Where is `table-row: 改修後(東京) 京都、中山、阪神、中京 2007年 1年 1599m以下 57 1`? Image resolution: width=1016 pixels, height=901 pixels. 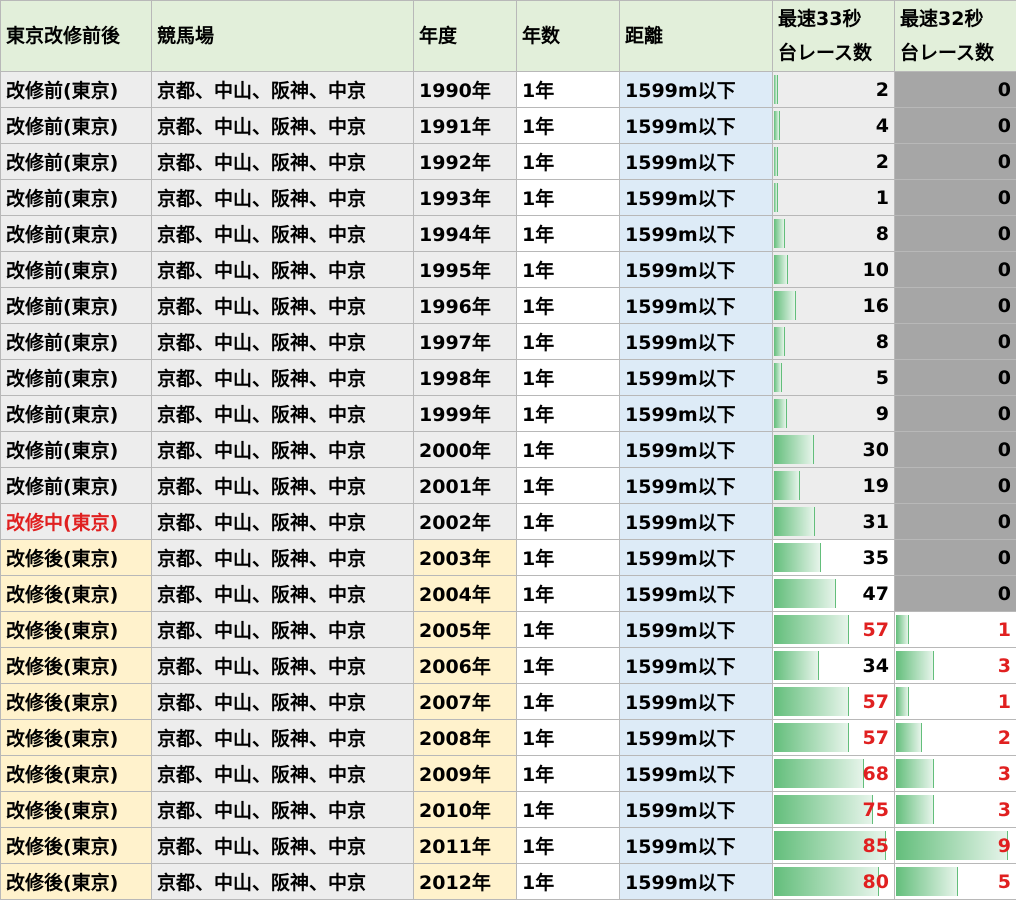
table-row: 改修後(東京) 京都、中山、阪神、中京 2007年 1年 1599m以下 57 1 is located at coordinates (508, 701).